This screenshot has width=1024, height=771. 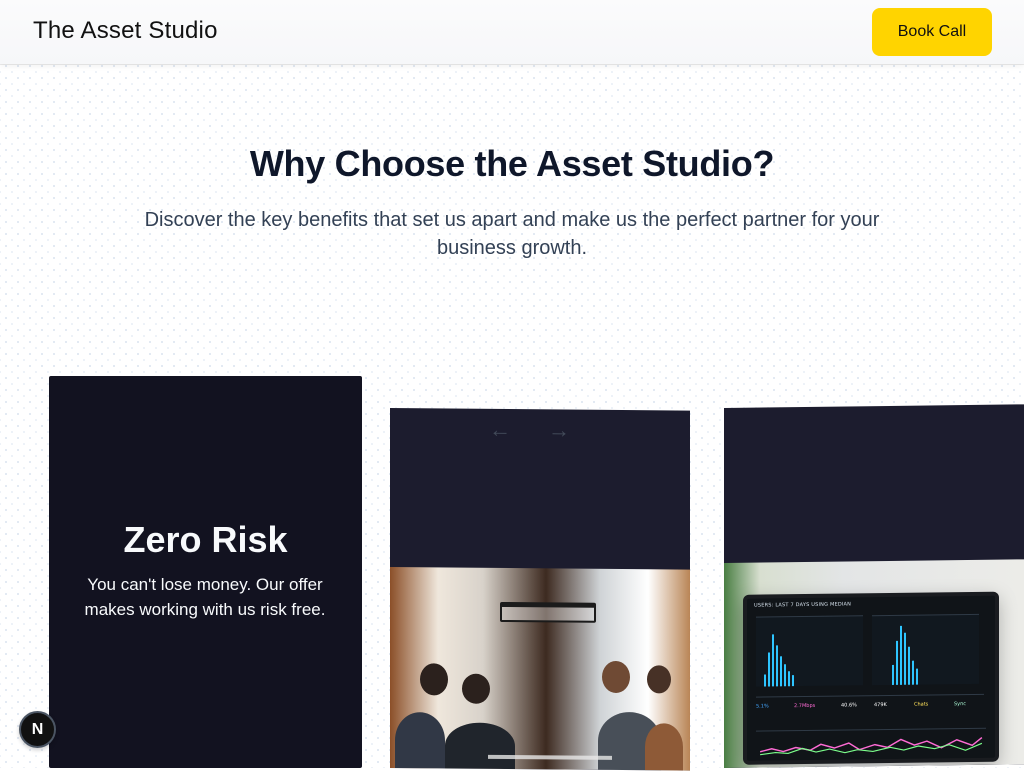 What do you see at coordinates (870, 711) in the screenshot?
I see `metric-row: 5.1% 2.7Mbps 40.6% 479K Chats Sync` at bounding box center [870, 711].